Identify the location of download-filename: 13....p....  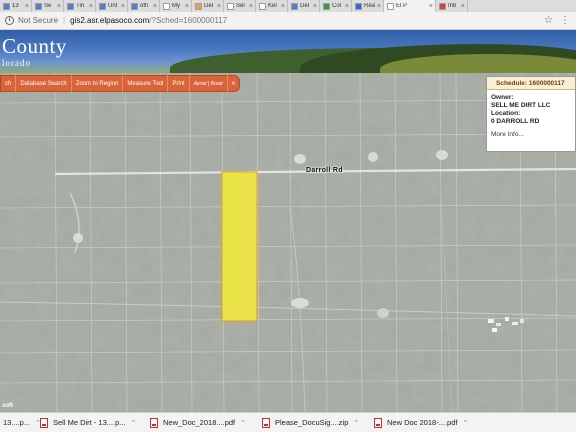
(17, 422).